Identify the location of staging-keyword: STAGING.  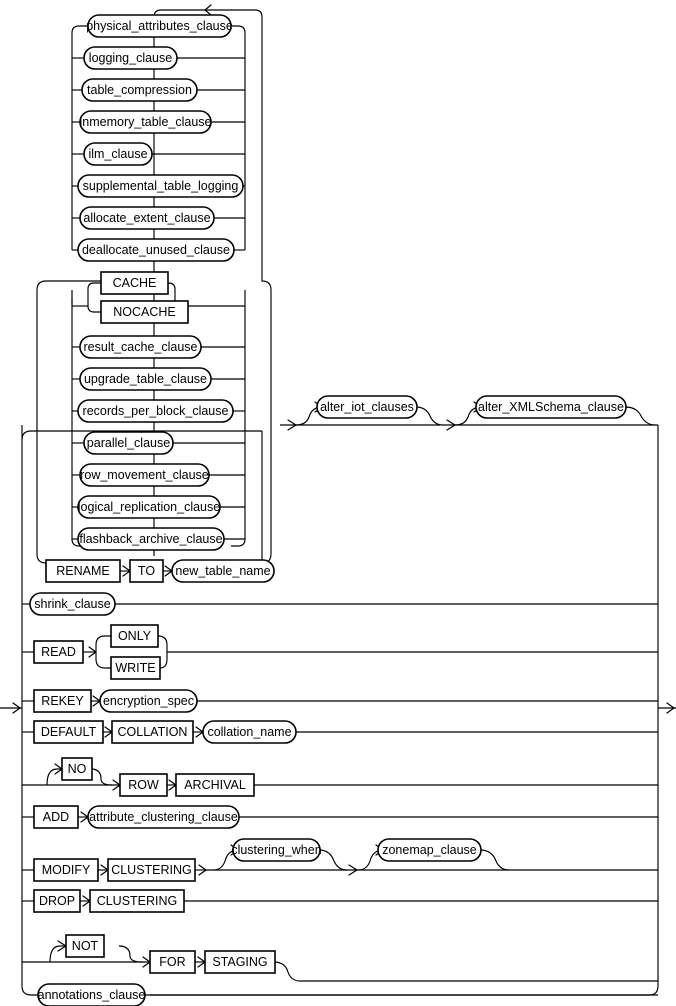
(240, 962).